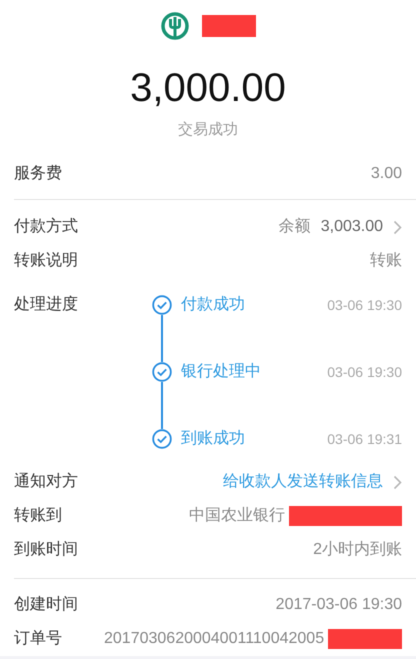 This screenshot has width=416, height=659. What do you see at coordinates (221, 372) in the screenshot?
I see `step-label: 银行处理中` at bounding box center [221, 372].